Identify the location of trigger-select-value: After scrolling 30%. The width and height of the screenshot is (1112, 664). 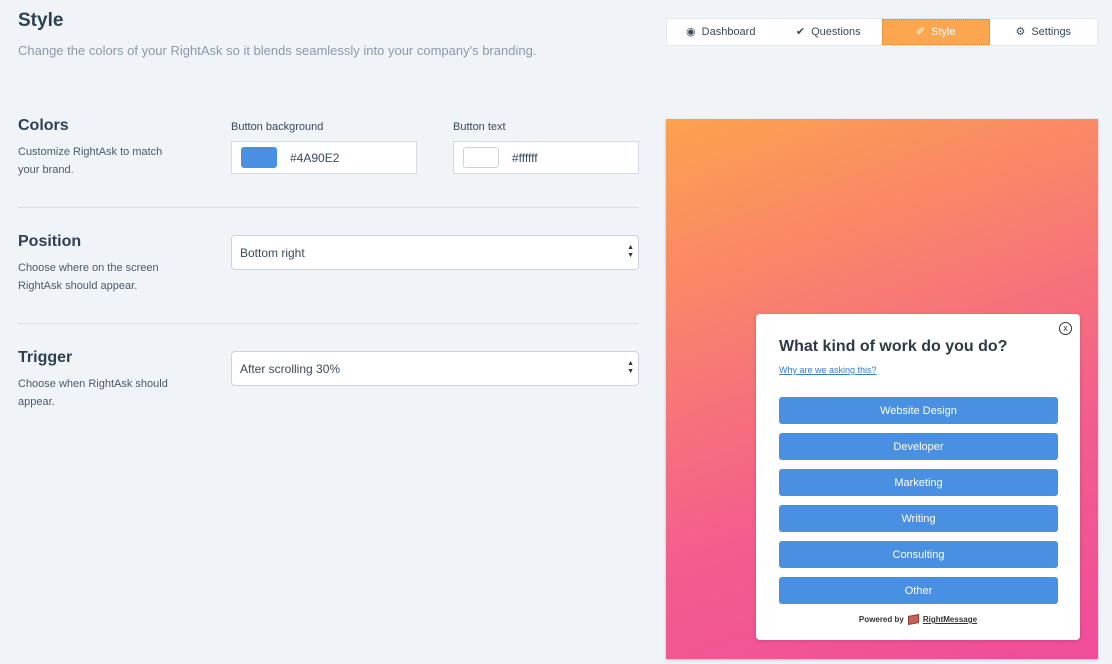
(290, 368).